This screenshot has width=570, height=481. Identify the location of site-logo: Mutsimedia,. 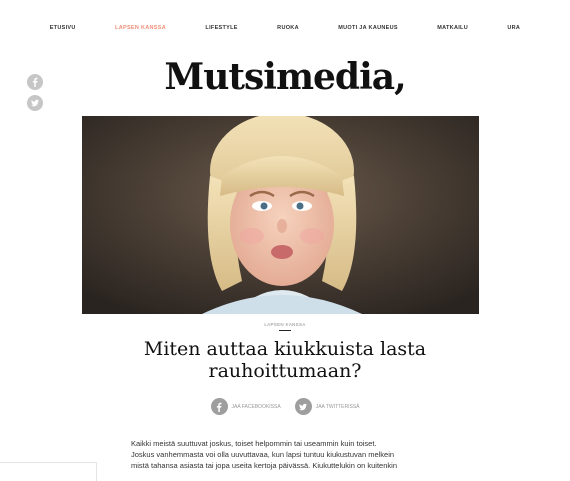
(285, 77).